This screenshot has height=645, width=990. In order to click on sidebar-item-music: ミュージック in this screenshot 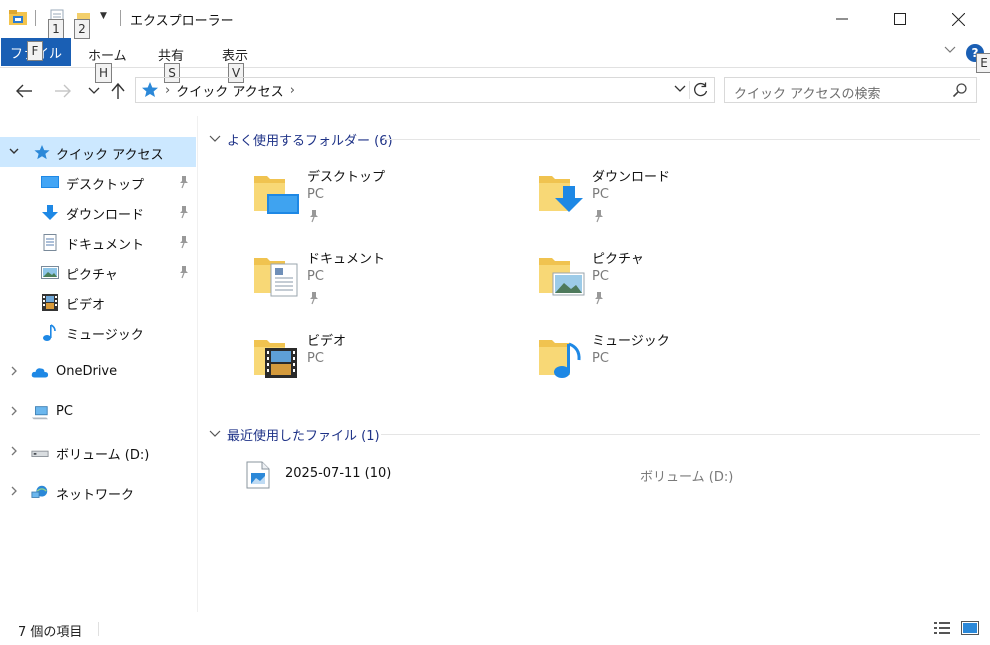, I will do `click(98, 332)`.